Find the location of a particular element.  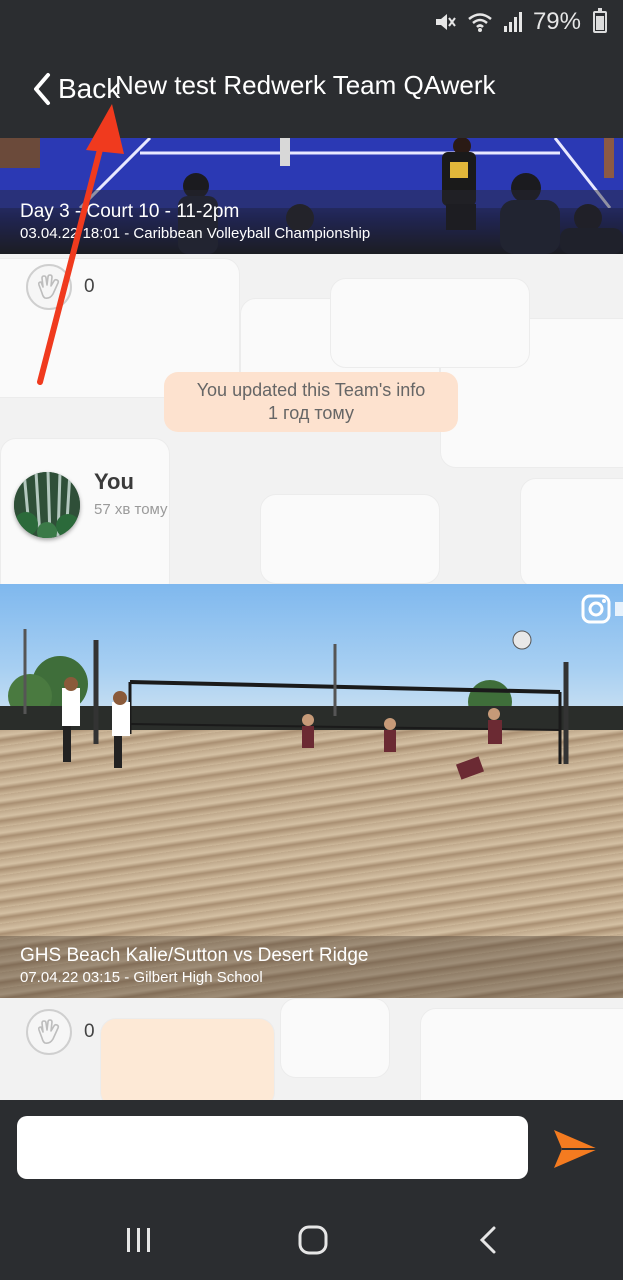

avatar is located at coordinates (47, 505).